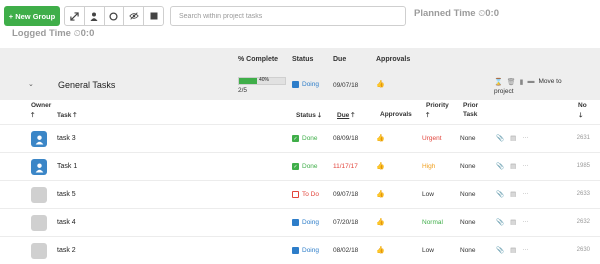 The image size is (600, 264). Describe the element at coordinates (75, 16) in the screenshot. I see `expand-icon` at that location.